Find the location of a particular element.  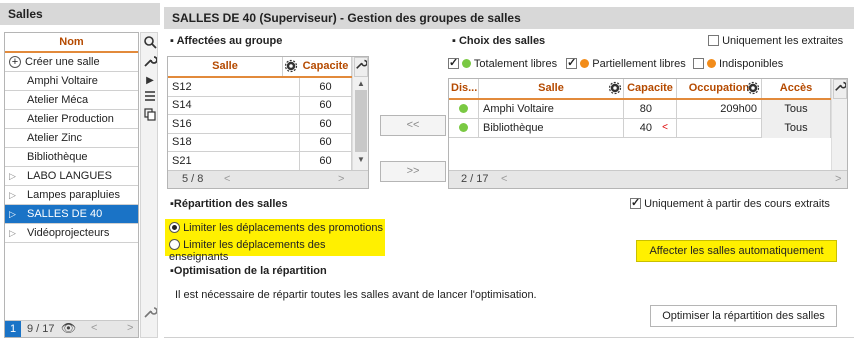

list-item-label: Amphi Voltaire is located at coordinates (62, 81).